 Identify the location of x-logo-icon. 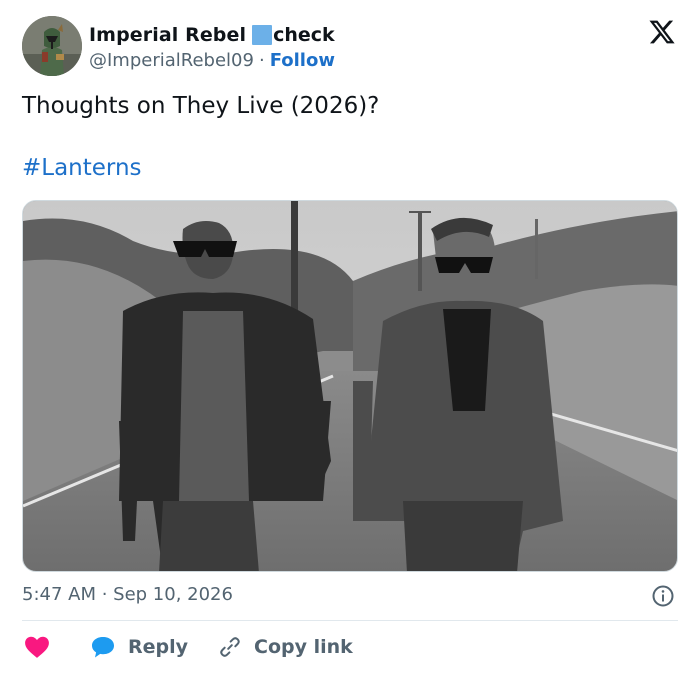
(662, 32).